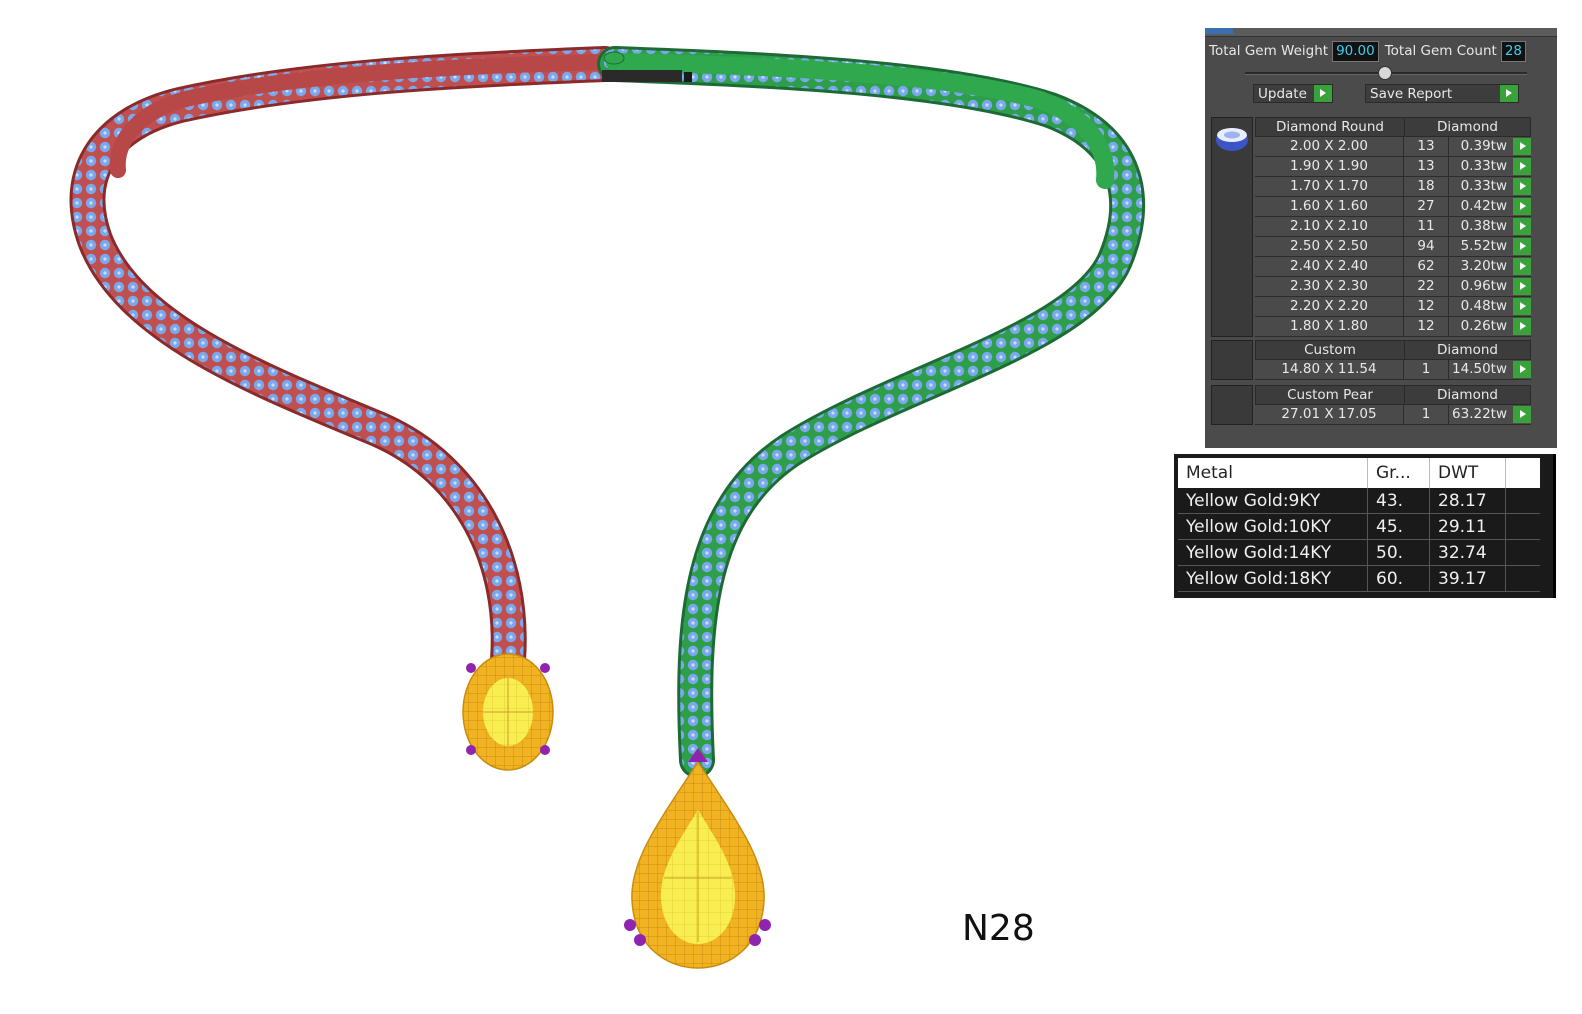 The height and width of the screenshot is (1014, 1582). I want to click on gem-weight: 0.39tw, so click(1483, 146).